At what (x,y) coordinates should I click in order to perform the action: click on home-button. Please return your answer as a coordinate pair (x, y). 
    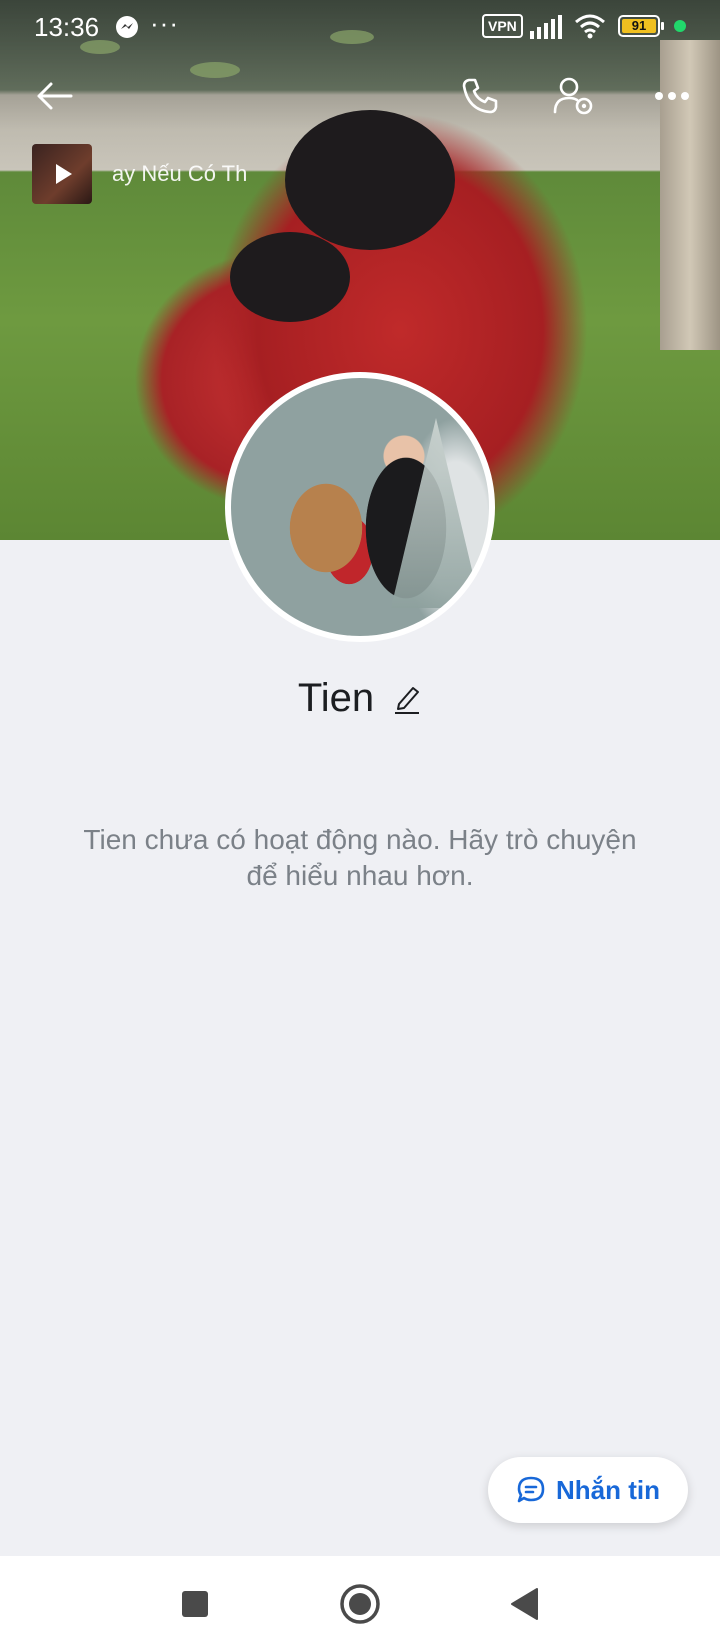
    Looking at the image, I should click on (360, 1604).